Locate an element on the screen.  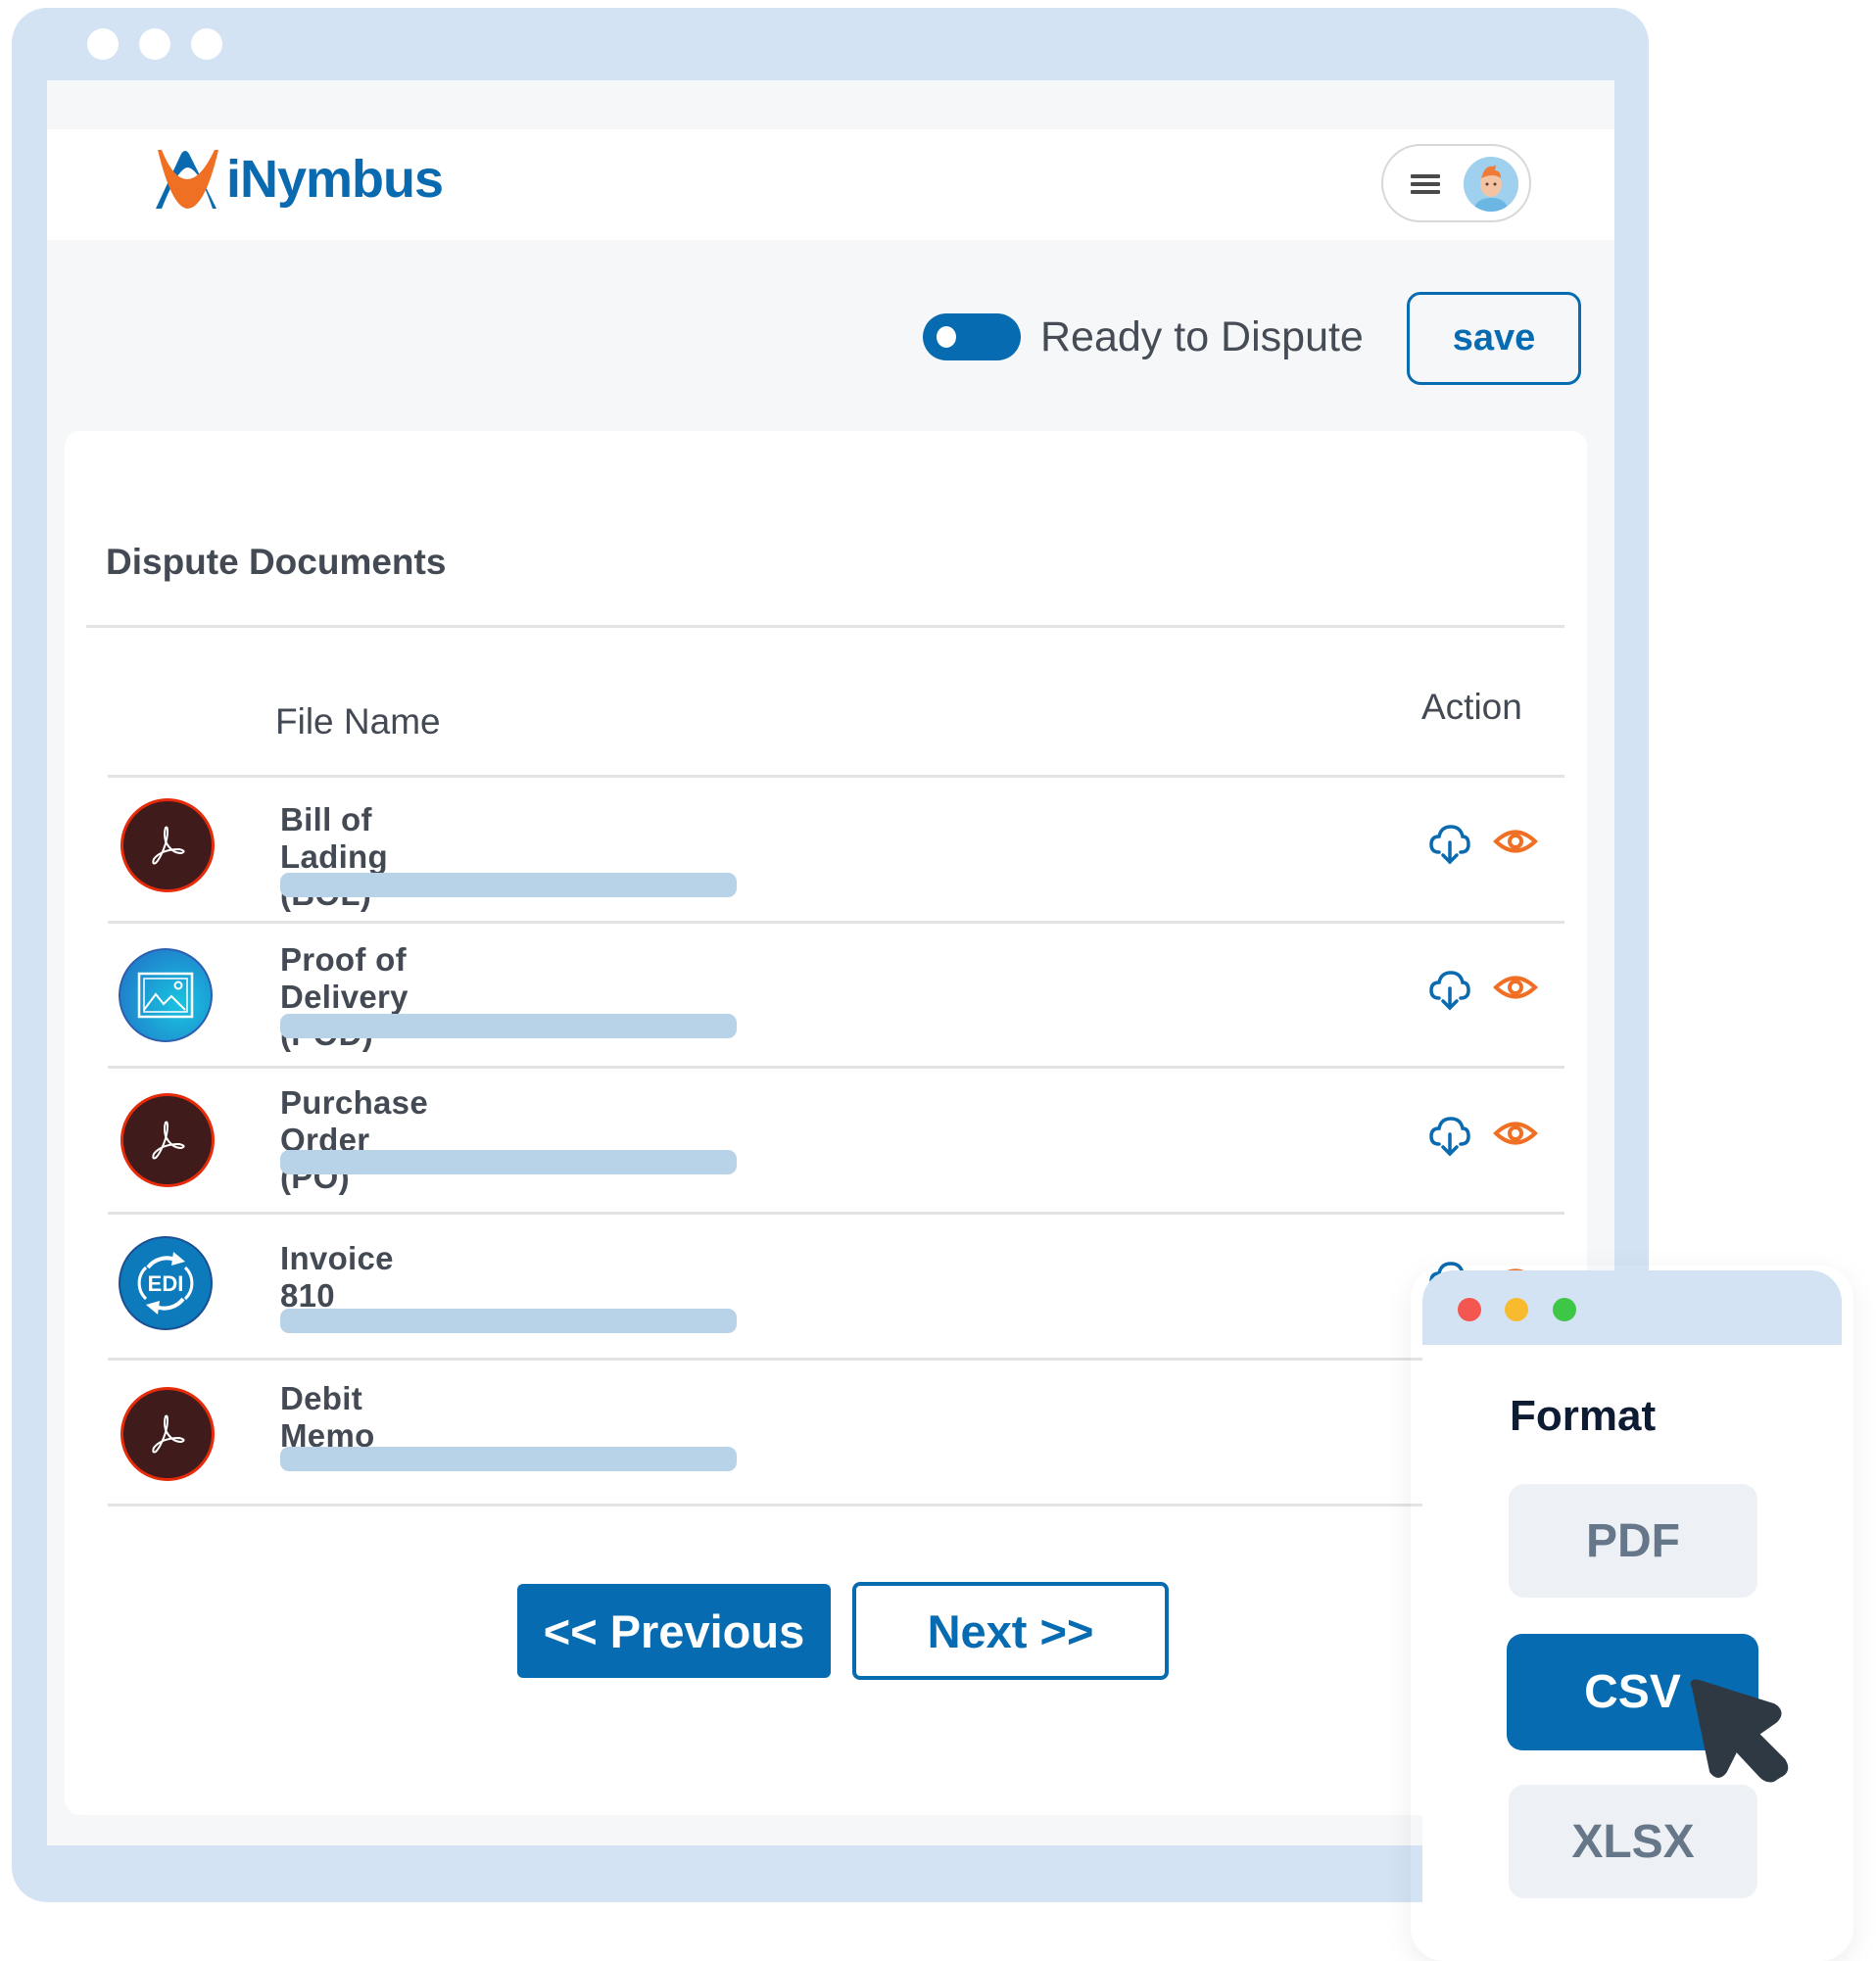
user-avatar is located at coordinates (1491, 184).